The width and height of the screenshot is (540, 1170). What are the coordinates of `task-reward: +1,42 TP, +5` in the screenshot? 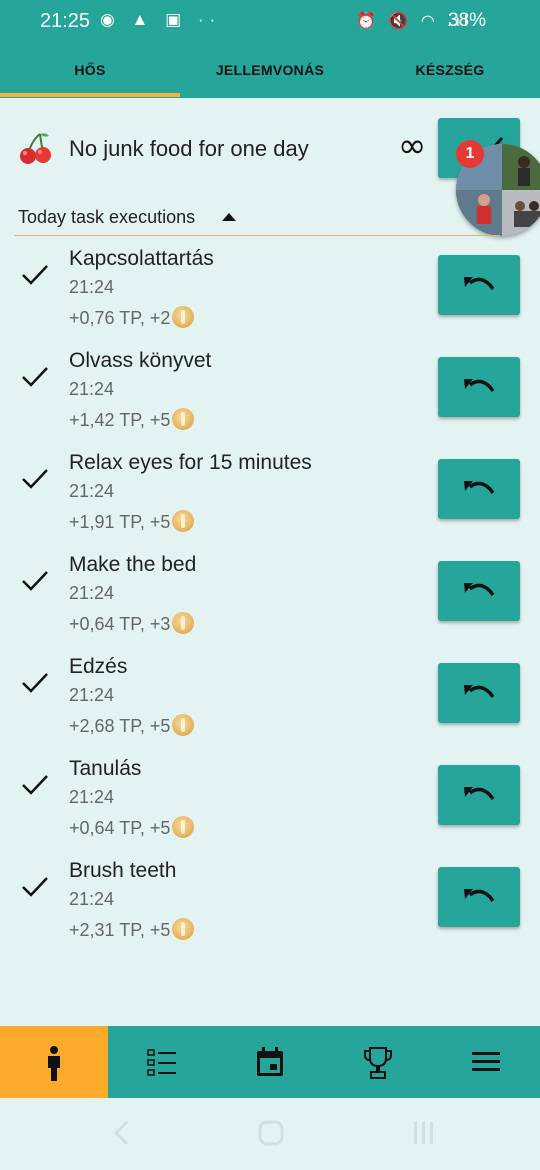 It's located at (132, 419).